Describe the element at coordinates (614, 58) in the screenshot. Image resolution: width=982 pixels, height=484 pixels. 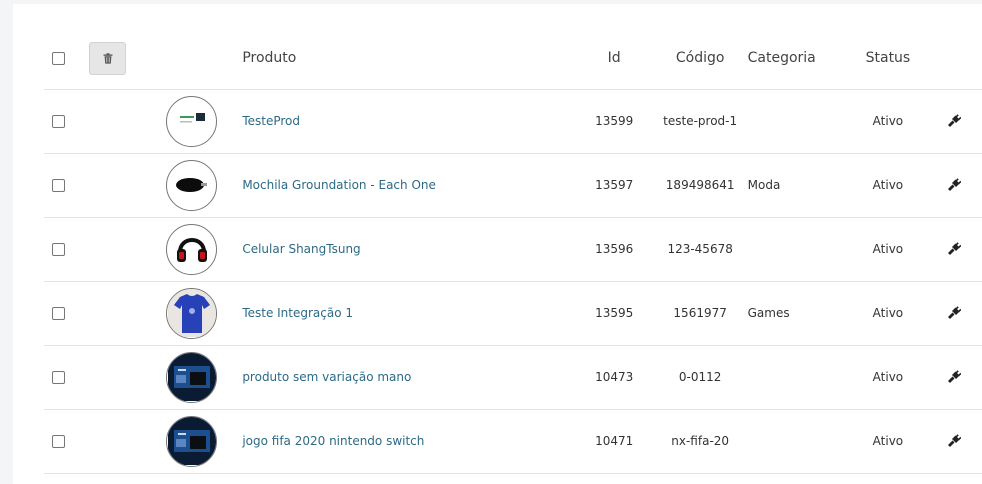
I see `header-id: Id` at that location.